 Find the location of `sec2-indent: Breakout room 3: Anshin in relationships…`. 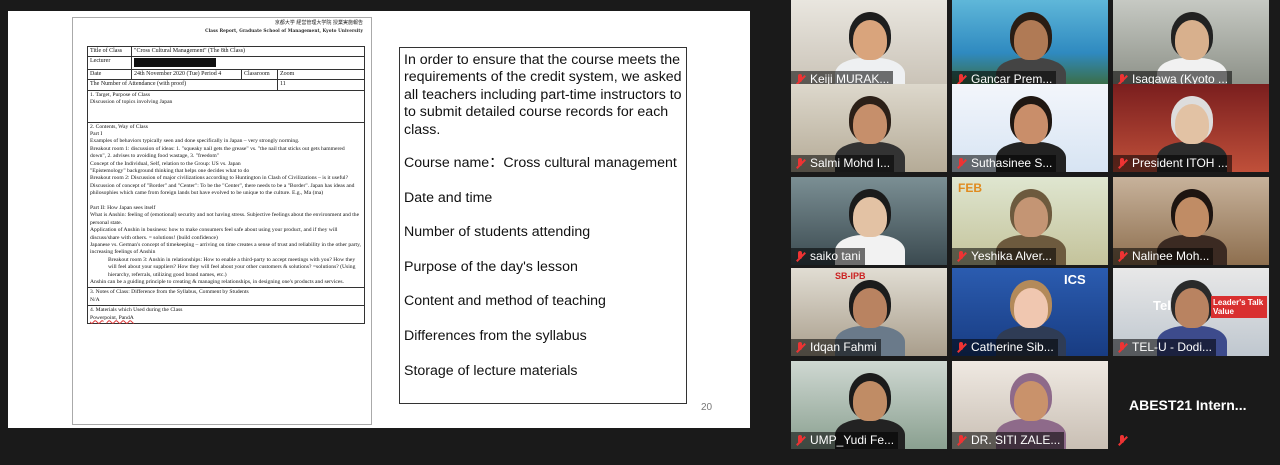

sec2-indent: Breakout room 3: Anshin in relationships… is located at coordinates (232, 267).